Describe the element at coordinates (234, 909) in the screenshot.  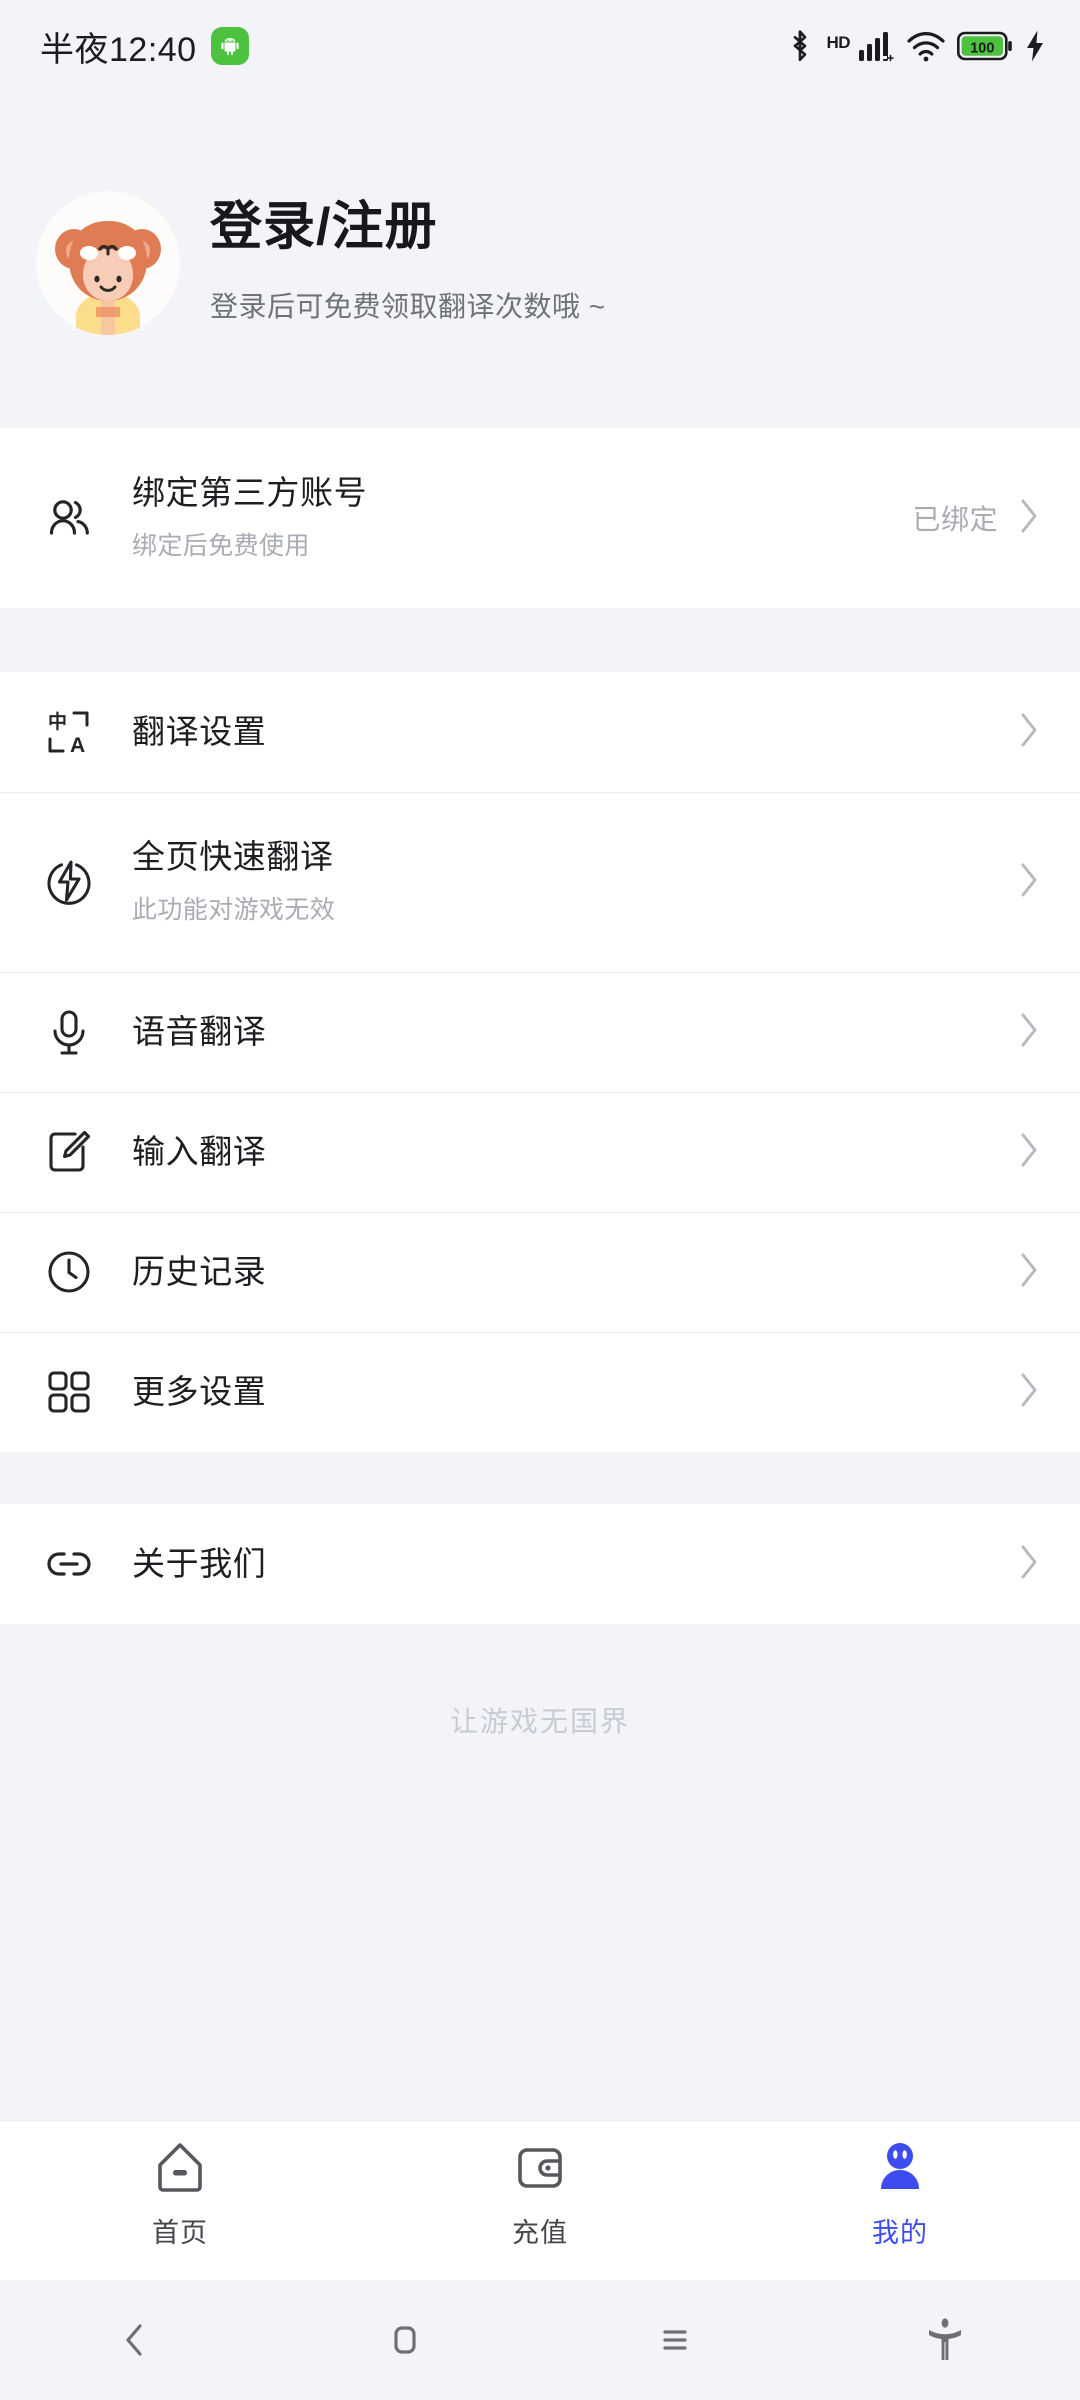
I see `list-item-subtitle: 此功能对游戏无效` at that location.